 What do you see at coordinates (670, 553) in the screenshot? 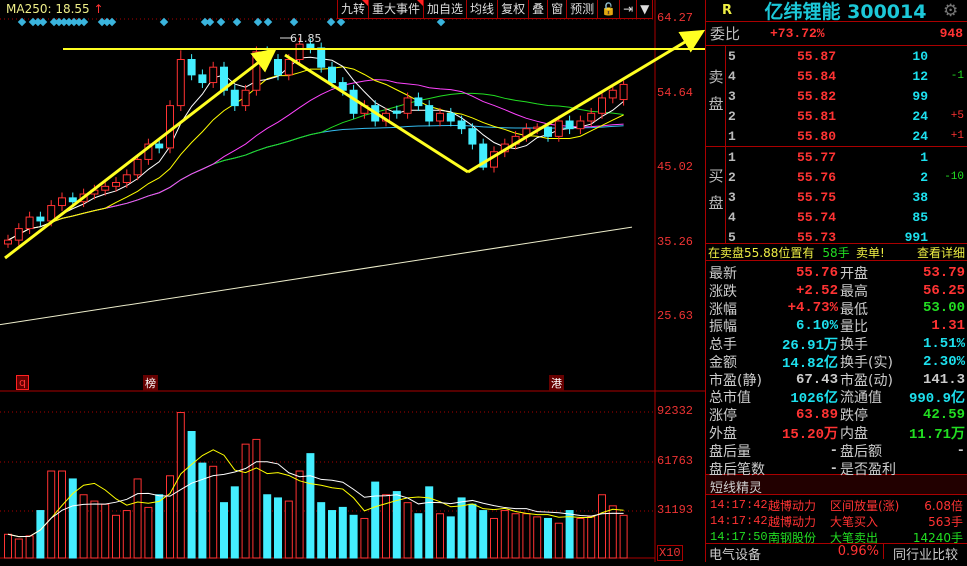
I see `volume-unit-badge: X10` at bounding box center [670, 553].